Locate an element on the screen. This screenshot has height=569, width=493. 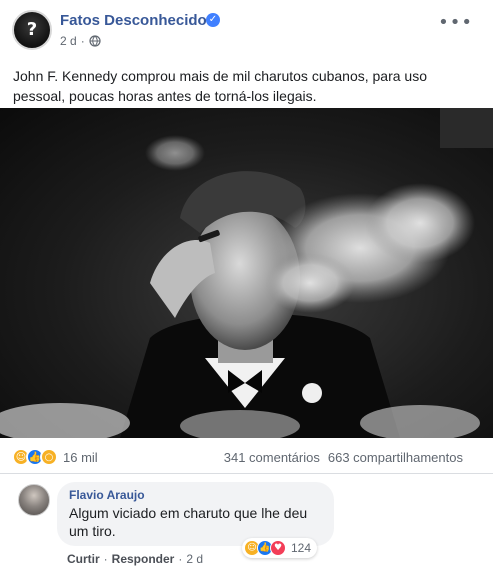
comment-reaction-count: 124 is located at coordinates (301, 548).